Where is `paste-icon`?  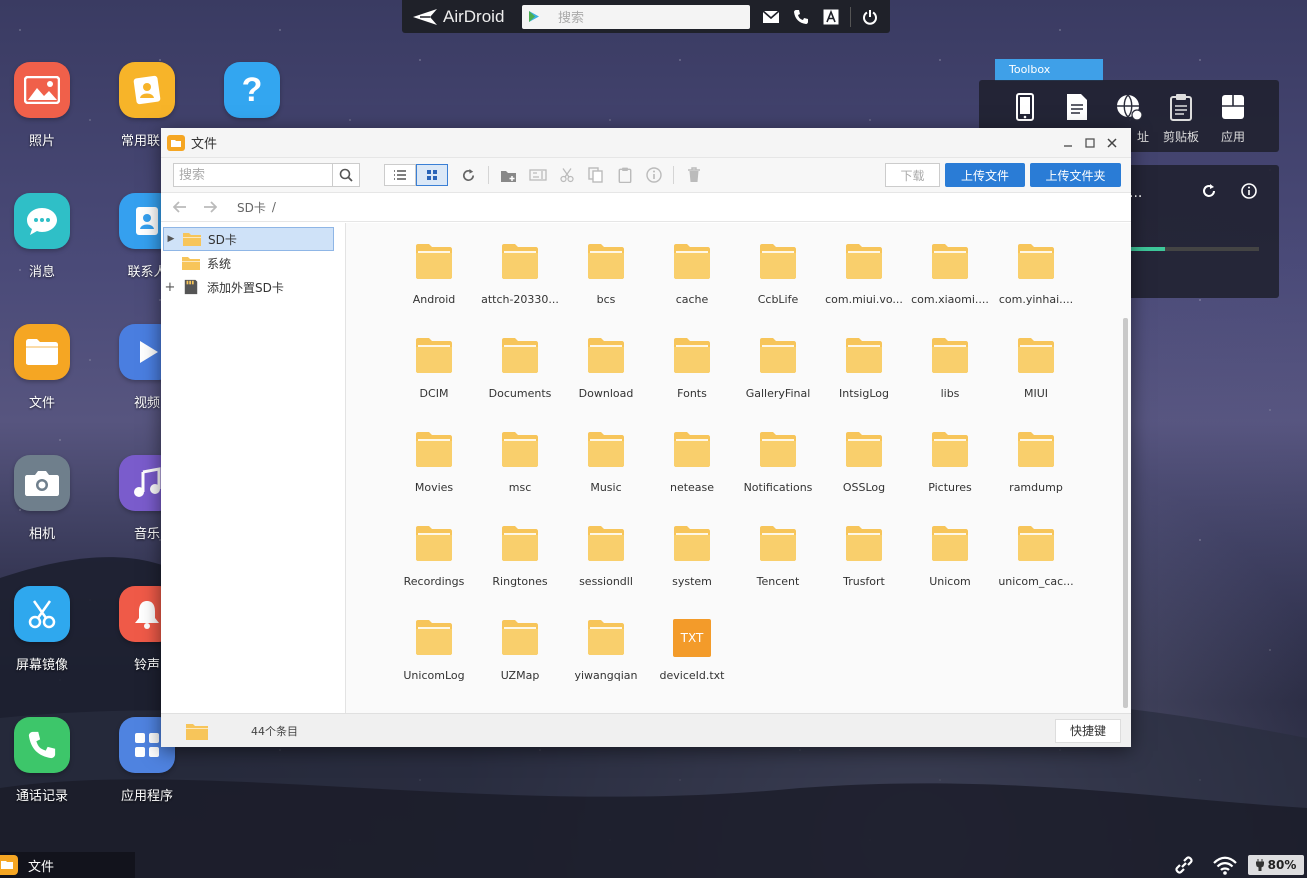 paste-icon is located at coordinates (624, 175).